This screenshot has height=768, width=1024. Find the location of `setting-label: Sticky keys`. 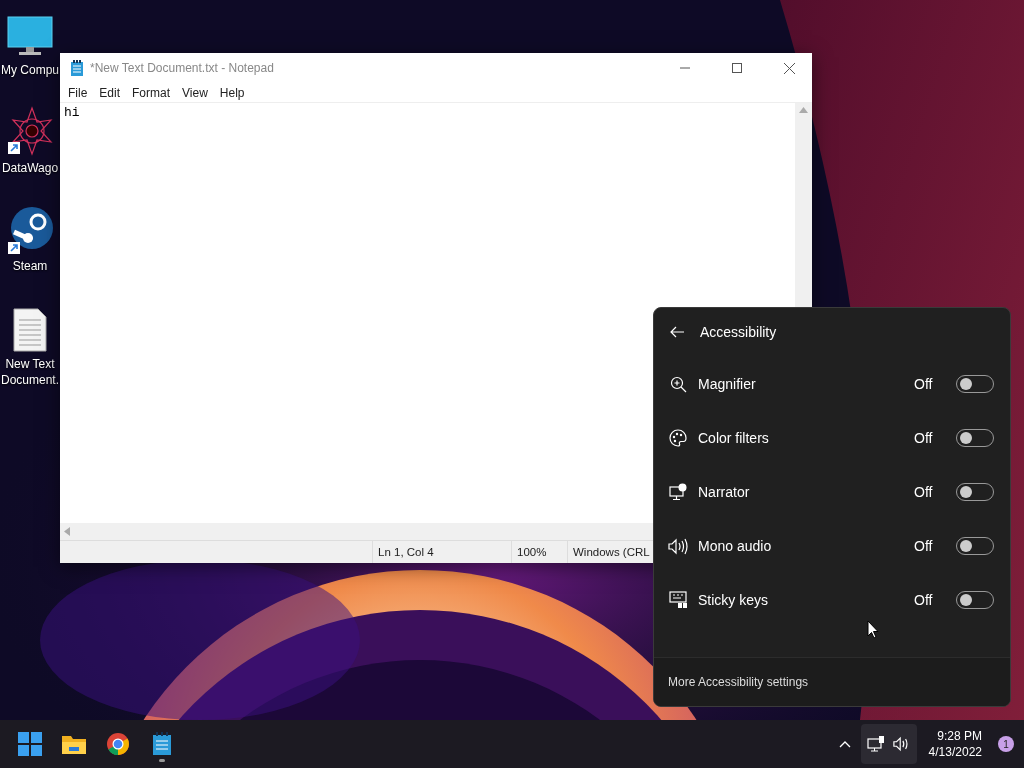

setting-label: Sticky keys is located at coordinates (733, 600).